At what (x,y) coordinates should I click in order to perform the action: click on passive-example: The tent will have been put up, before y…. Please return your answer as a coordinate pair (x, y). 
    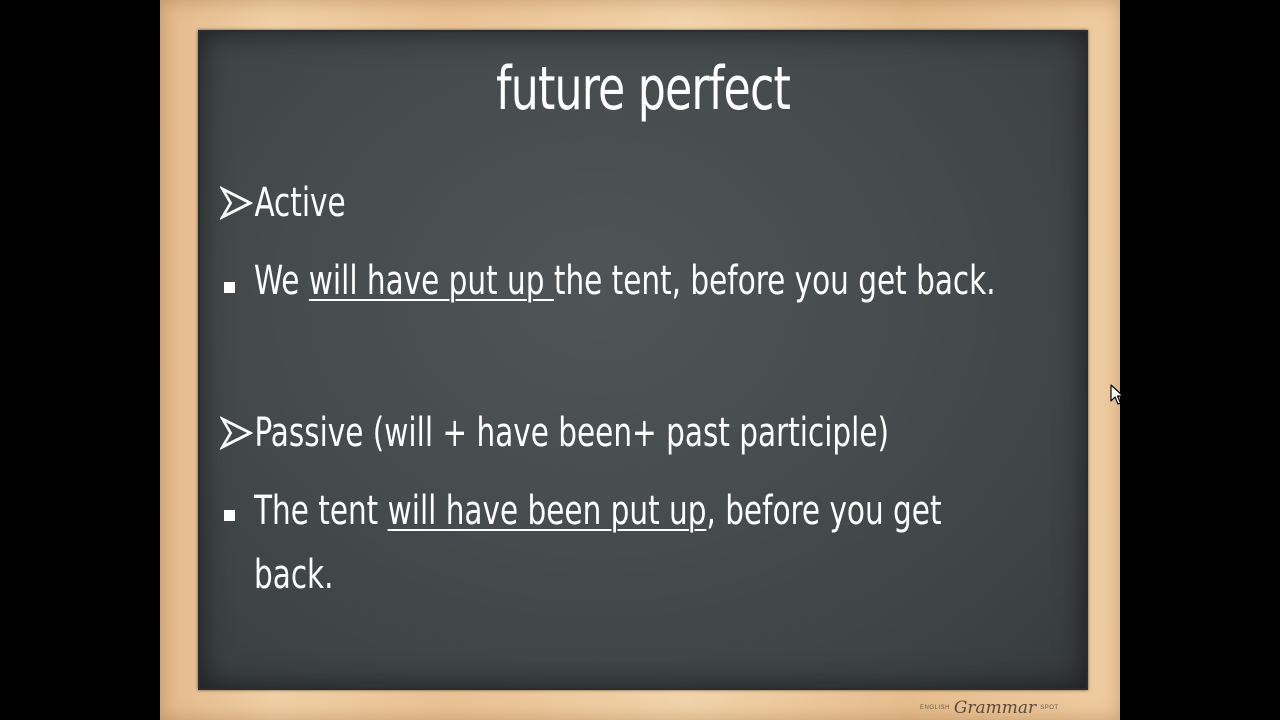
    Looking at the image, I should click on (598, 511).